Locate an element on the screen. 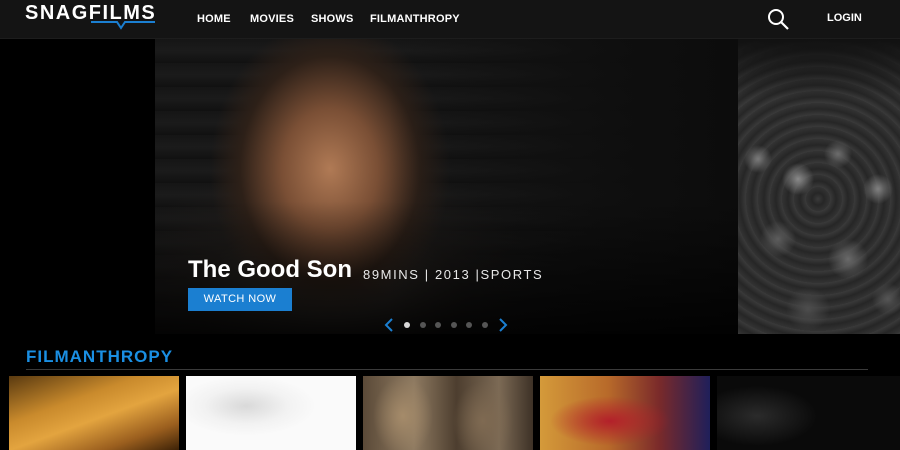 The height and width of the screenshot is (450, 900). nav-filmanthropy: FILMANTHROPY is located at coordinates (415, 19).